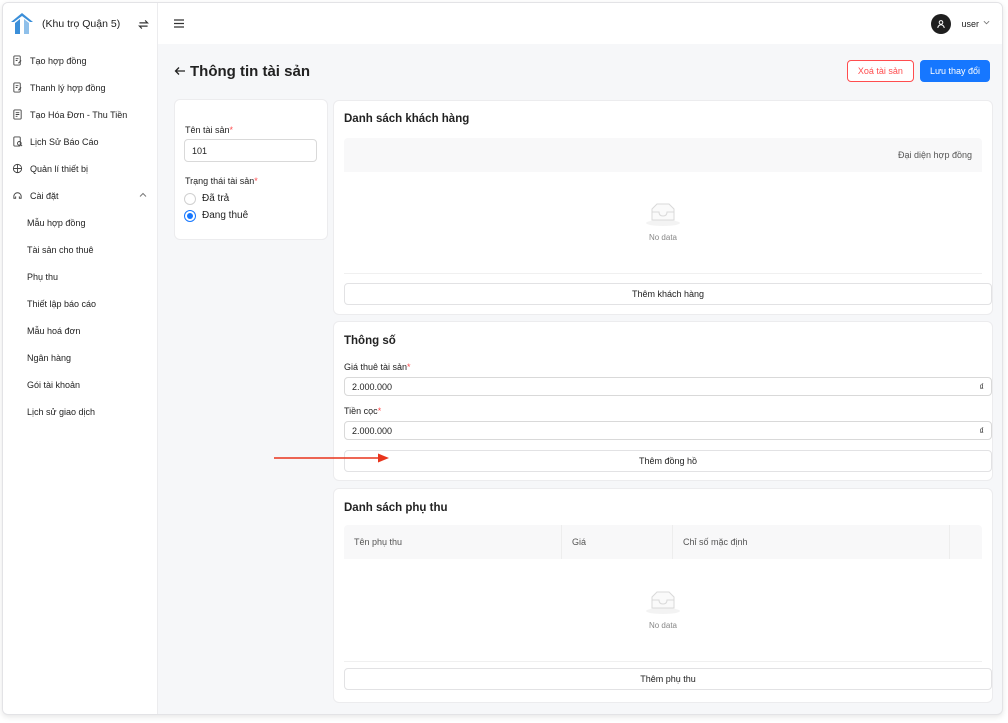  Describe the element at coordinates (668, 294) in the screenshot. I see `add-customer-button: Thêm khách hàng` at that location.